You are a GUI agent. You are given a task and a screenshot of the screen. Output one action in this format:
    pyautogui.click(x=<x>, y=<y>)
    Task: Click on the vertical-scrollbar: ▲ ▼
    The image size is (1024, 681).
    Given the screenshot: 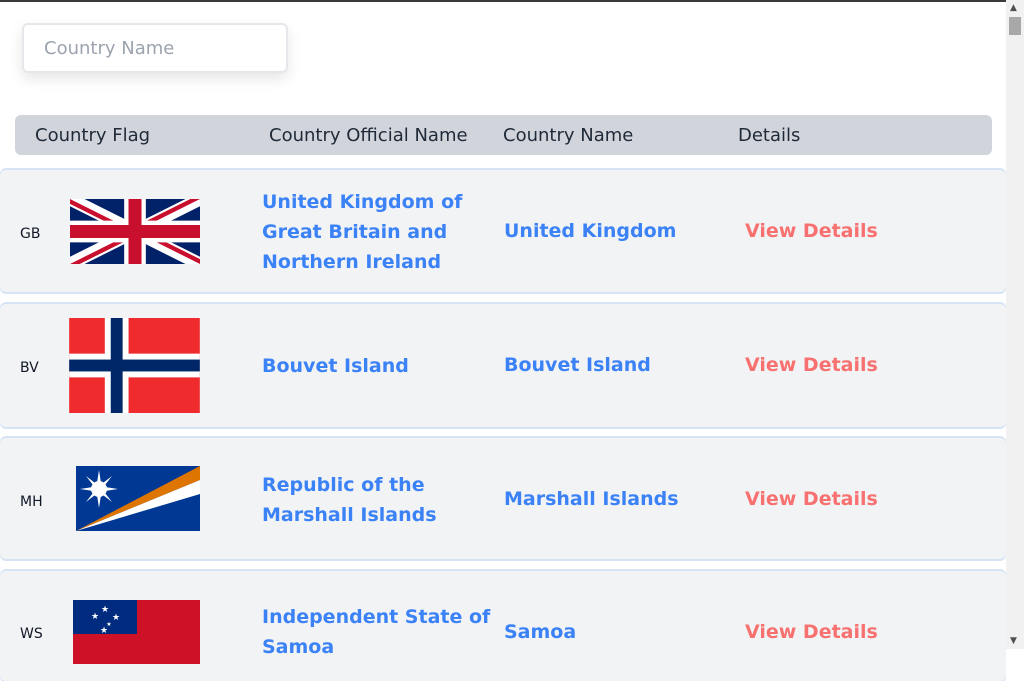 What is the action you would take?
    pyautogui.click(x=1015, y=324)
    